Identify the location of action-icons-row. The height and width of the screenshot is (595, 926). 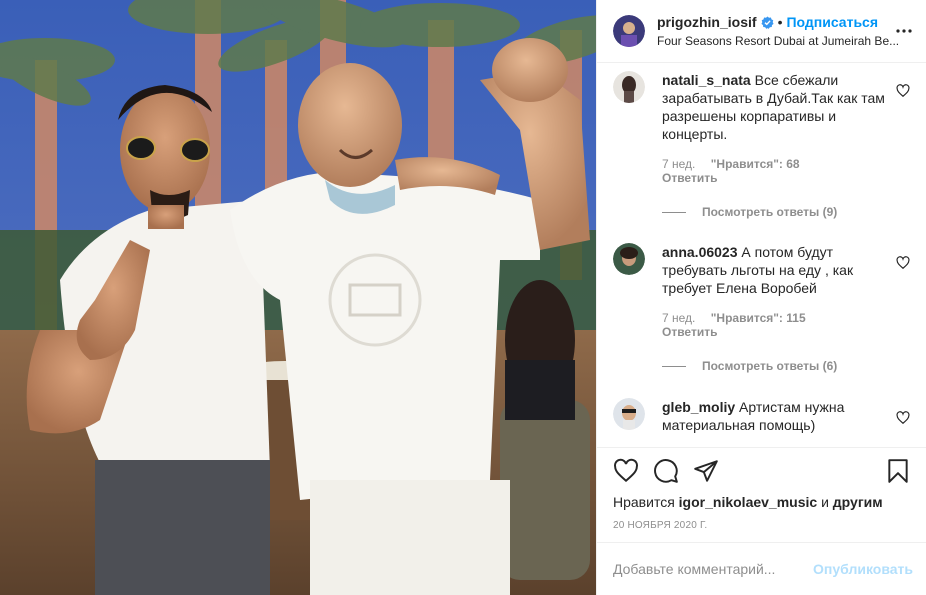
(762, 471).